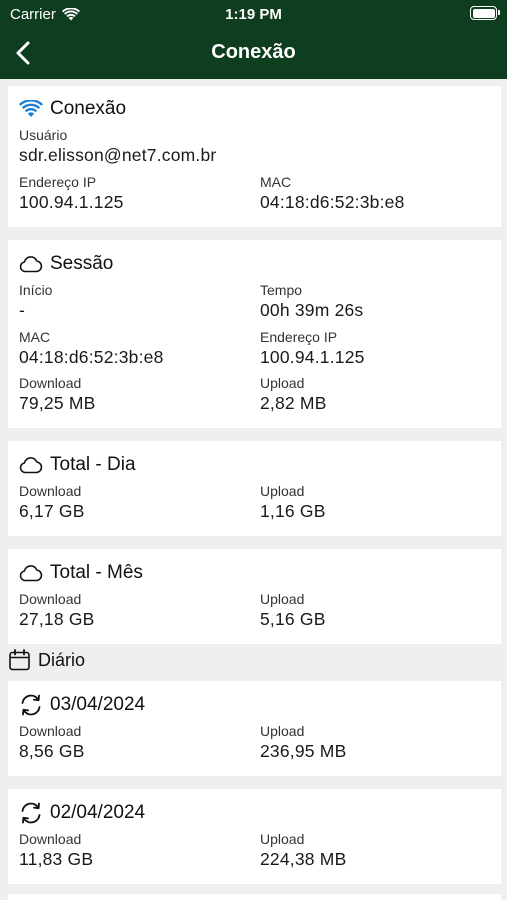  Describe the element at coordinates (43, 135) in the screenshot. I see `user-label: Usuário` at that location.